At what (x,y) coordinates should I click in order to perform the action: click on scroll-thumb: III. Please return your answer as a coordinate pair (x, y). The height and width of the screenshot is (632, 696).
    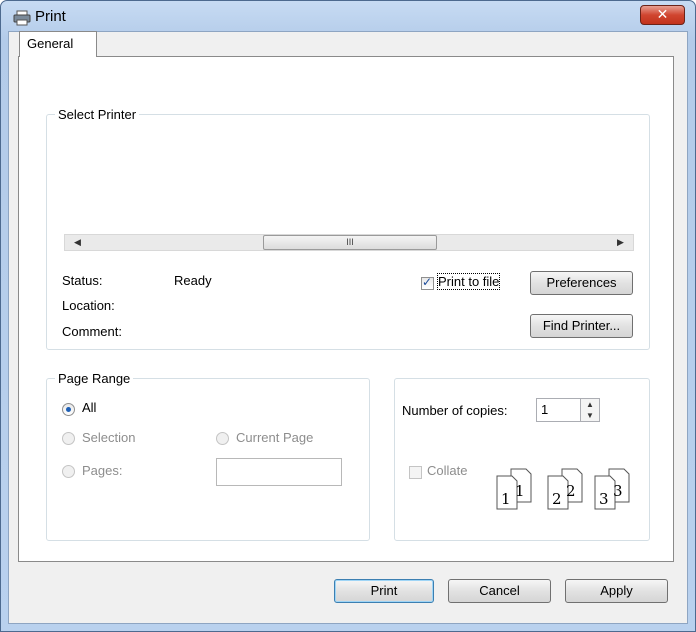
    Looking at the image, I should click on (350, 242).